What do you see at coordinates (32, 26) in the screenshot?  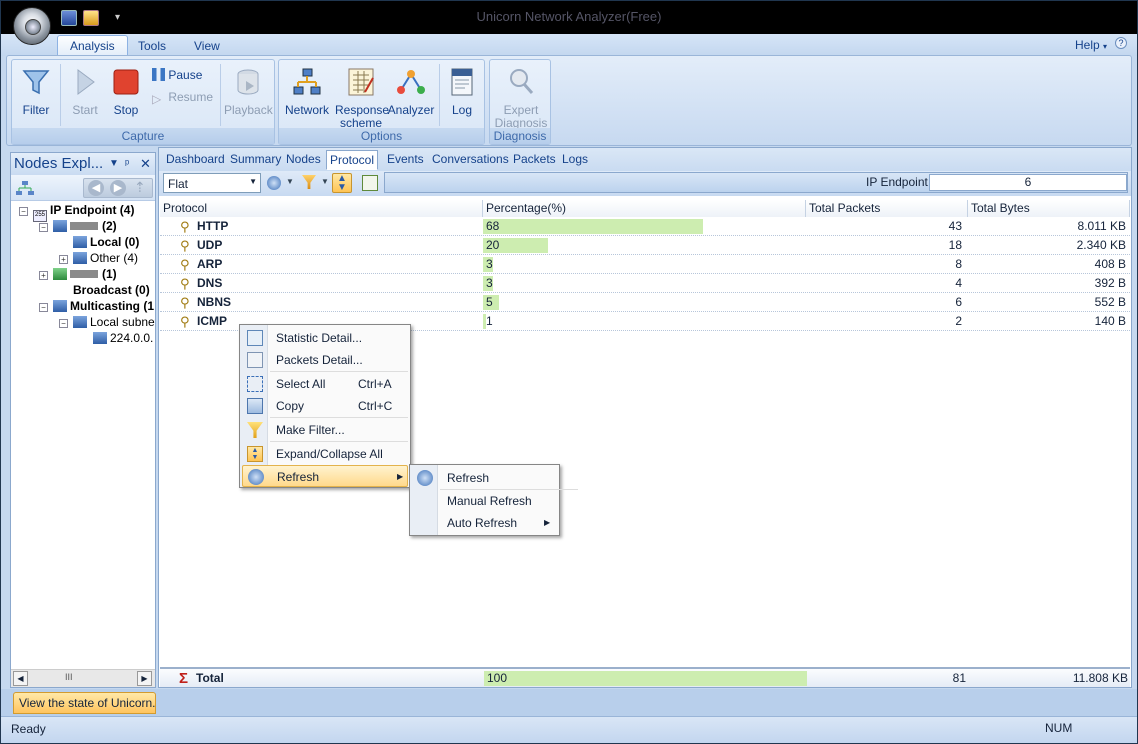 I see `application-orb-button` at bounding box center [32, 26].